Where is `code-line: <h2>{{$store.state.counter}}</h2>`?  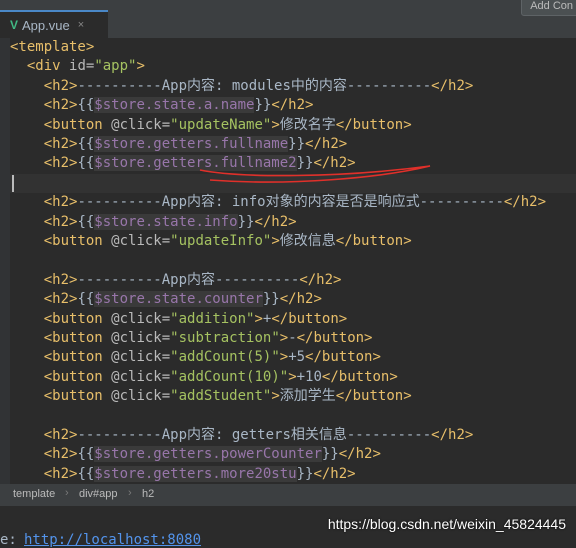
code-line: <h2>{{$store.state.counter}}</h2> is located at coordinates (166, 299).